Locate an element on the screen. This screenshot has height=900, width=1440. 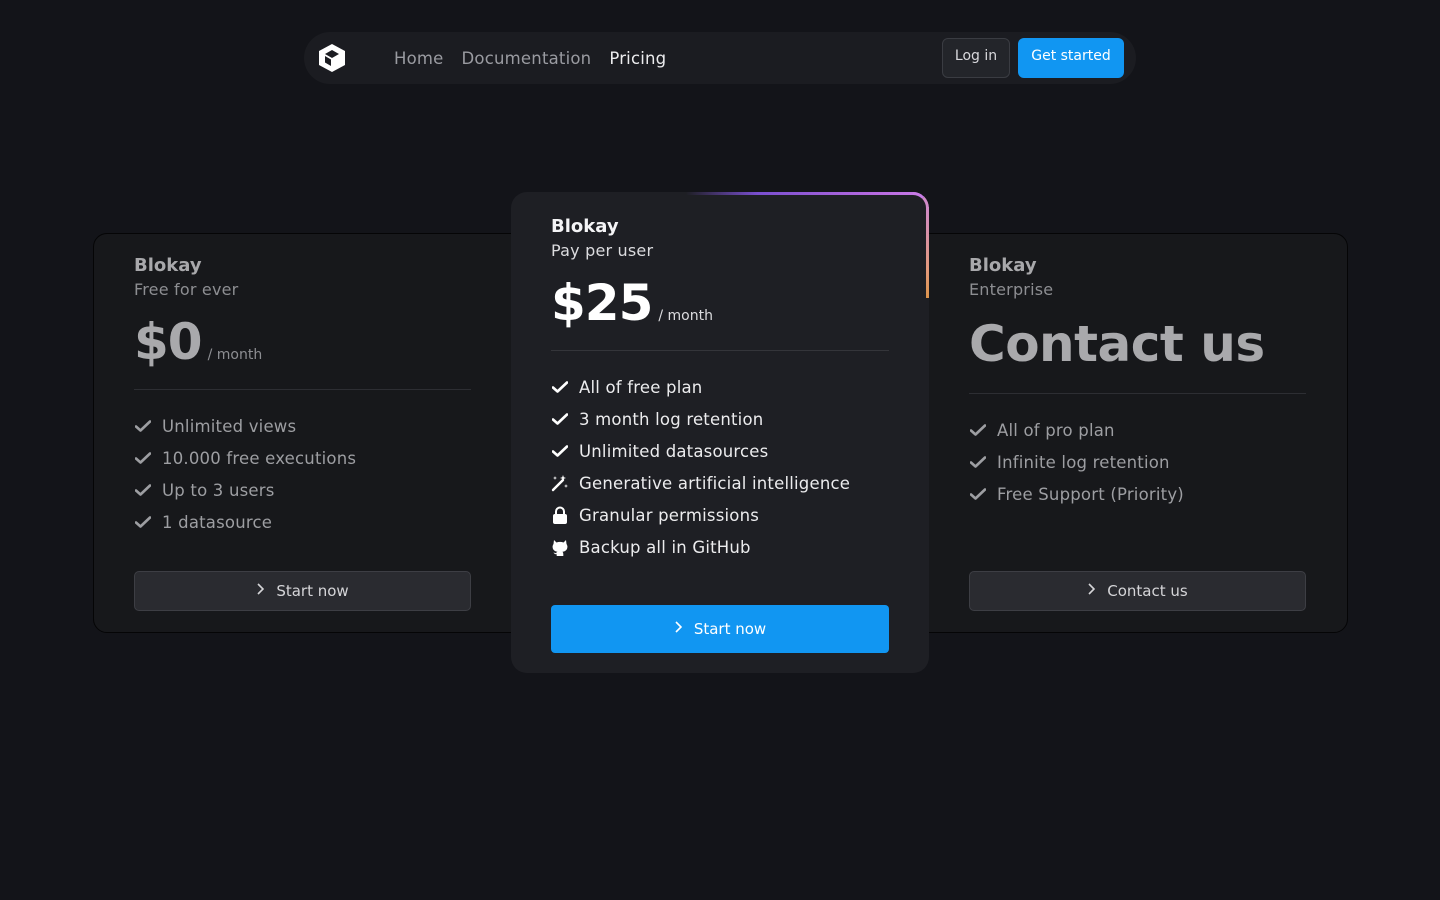
plan-subtitle: Pay per user is located at coordinates (602, 250).